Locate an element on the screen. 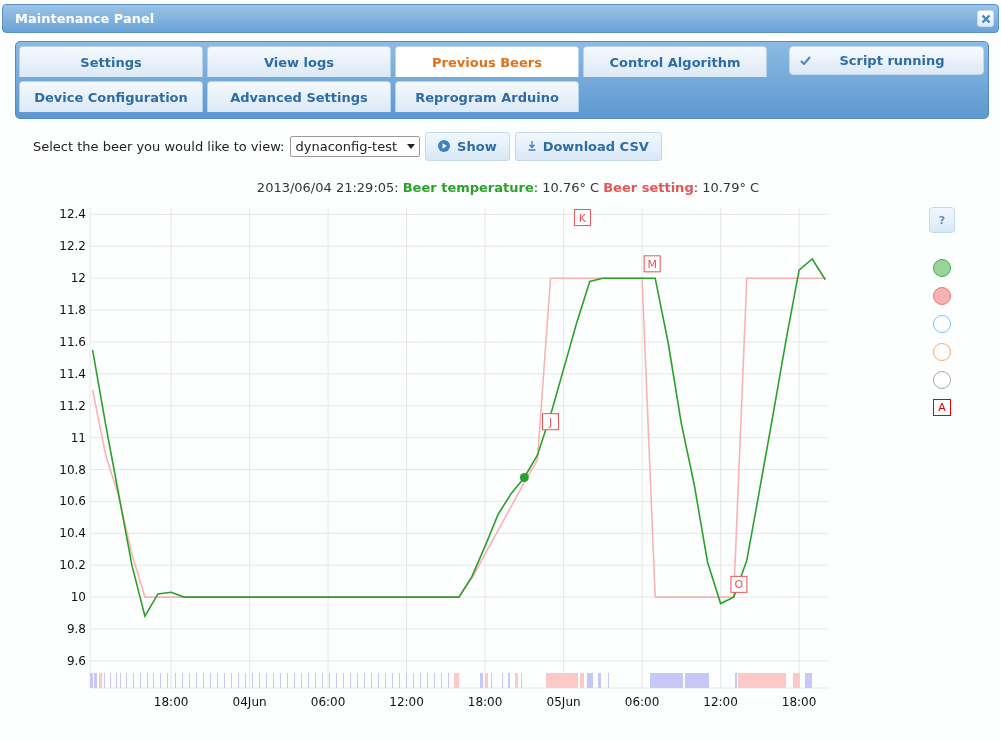 The image size is (1001, 741). y-tick-label: 10.4 is located at coordinates (72, 533).